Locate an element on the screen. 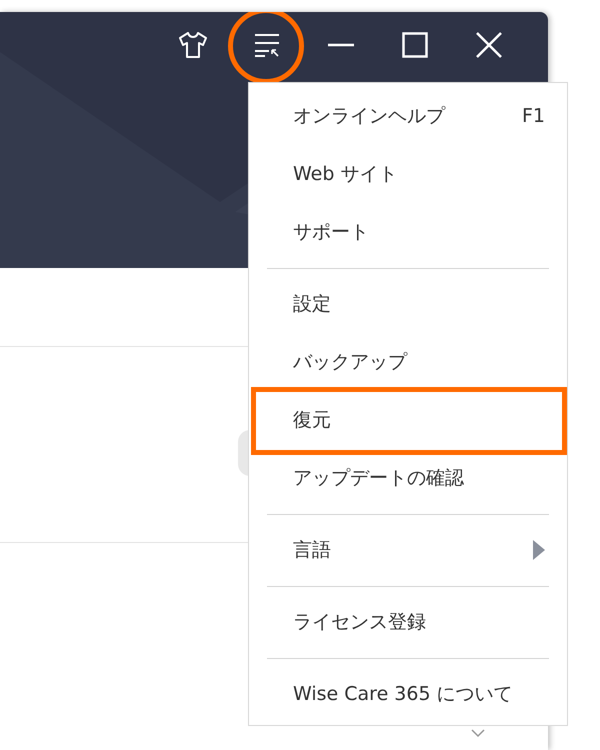 This screenshot has height=750, width=600. minimize-icon is located at coordinates (341, 45).